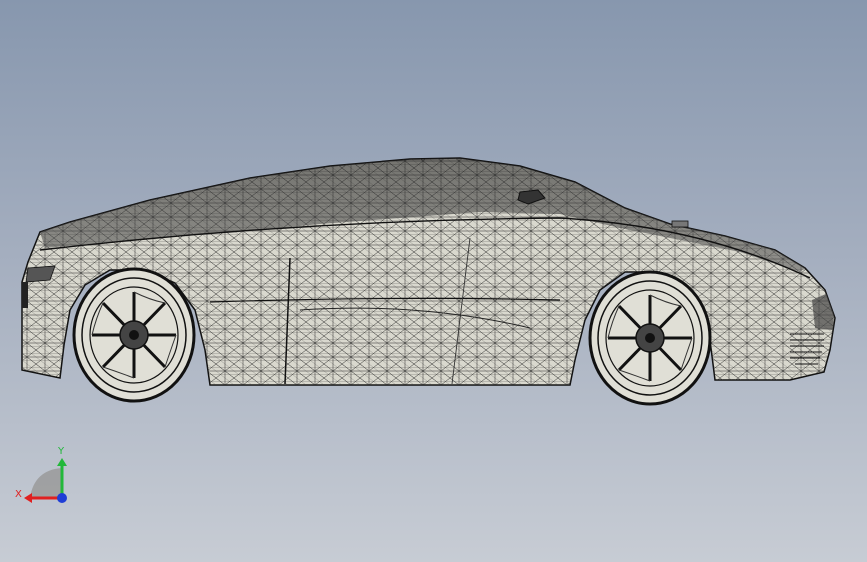  I want to click on rear-wheel, so click(650, 338).